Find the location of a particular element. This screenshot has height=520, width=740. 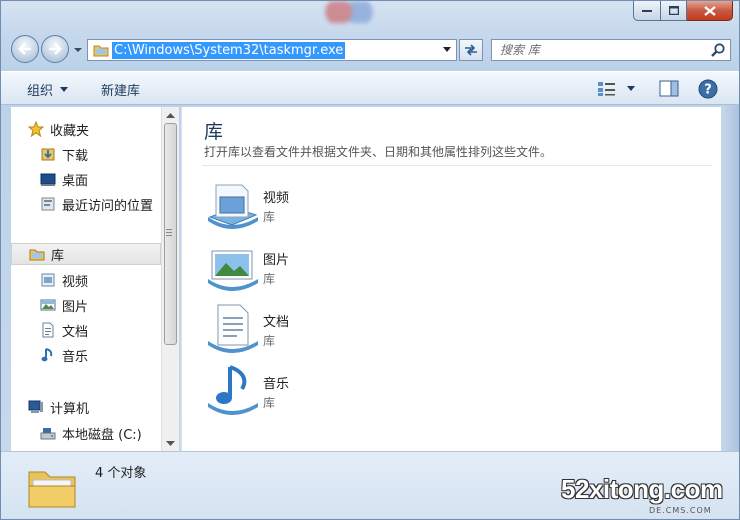

forward-button is located at coordinates (55, 49).